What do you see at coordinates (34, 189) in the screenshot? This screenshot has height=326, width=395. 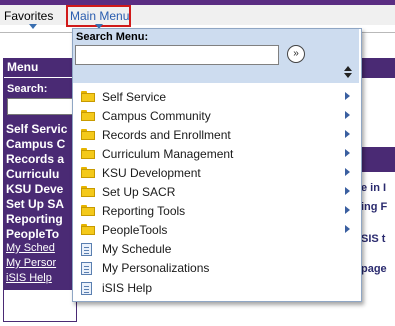 I see `left-menu-item: KSU Deve` at bounding box center [34, 189].